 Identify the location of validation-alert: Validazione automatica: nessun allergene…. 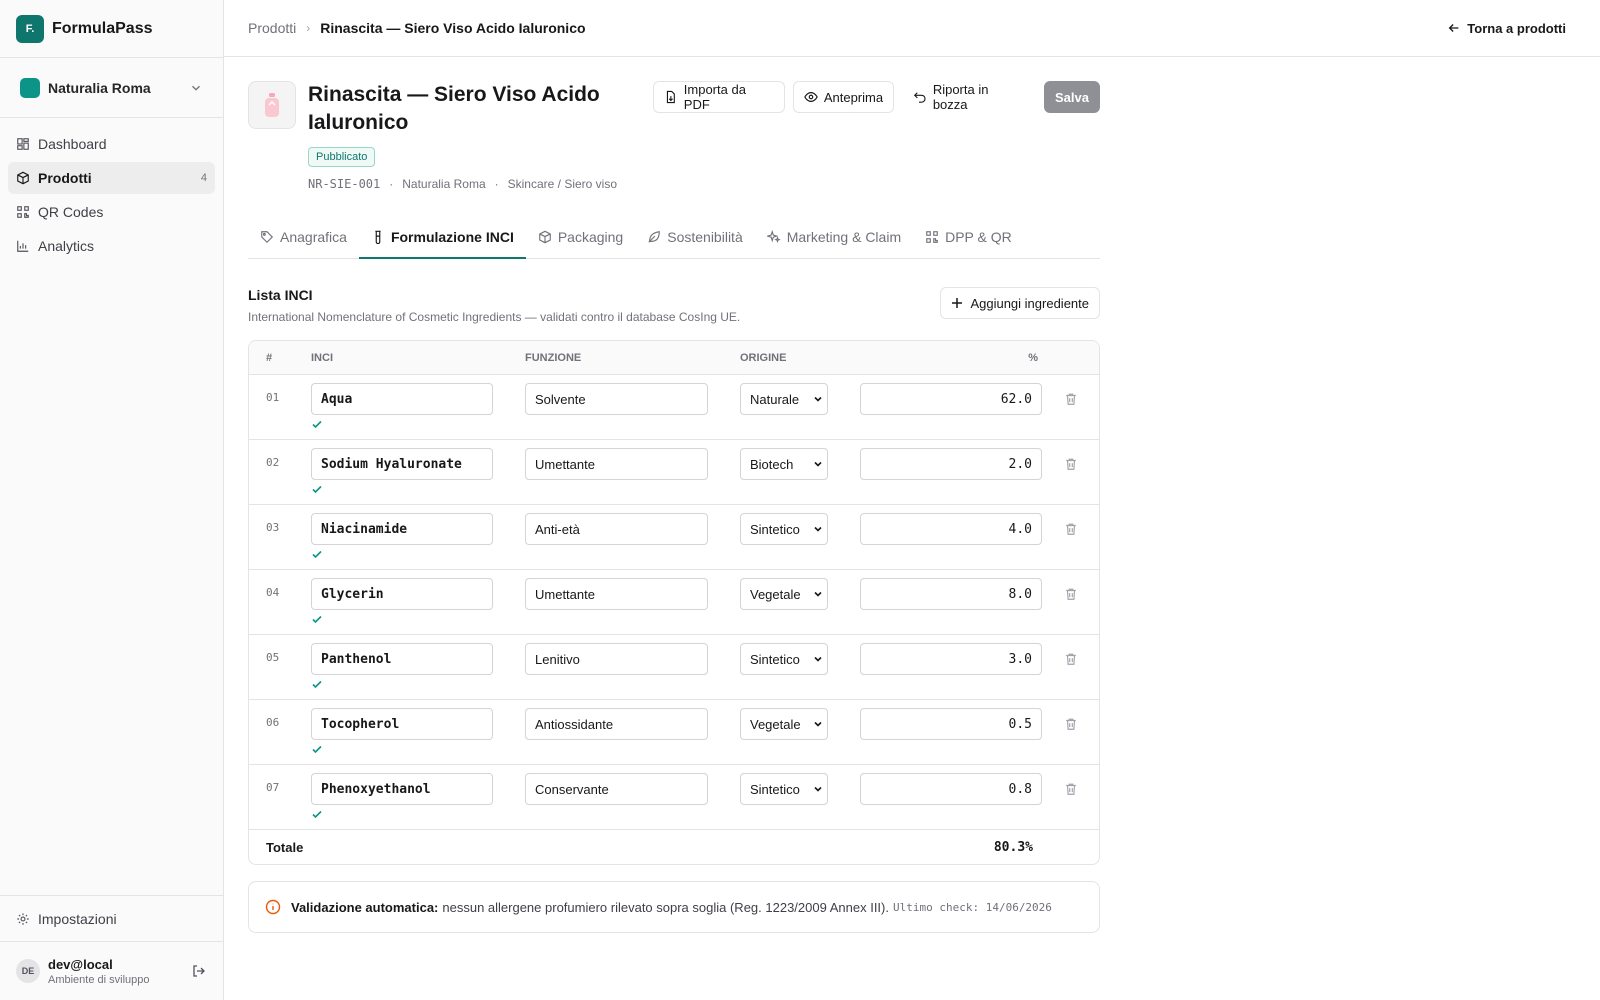
(674, 907).